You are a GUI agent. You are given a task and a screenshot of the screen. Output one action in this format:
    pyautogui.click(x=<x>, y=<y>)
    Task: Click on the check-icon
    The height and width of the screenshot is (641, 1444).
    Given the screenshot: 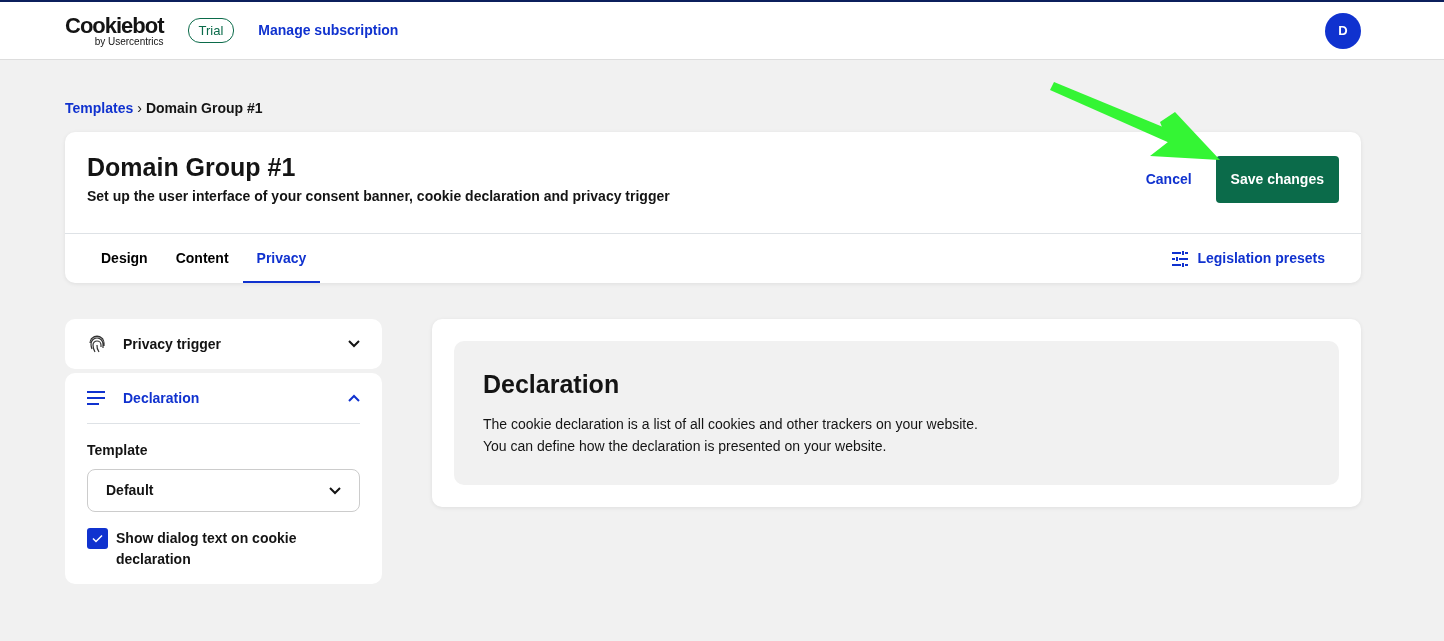 What is the action you would take?
    pyautogui.click(x=97, y=538)
    